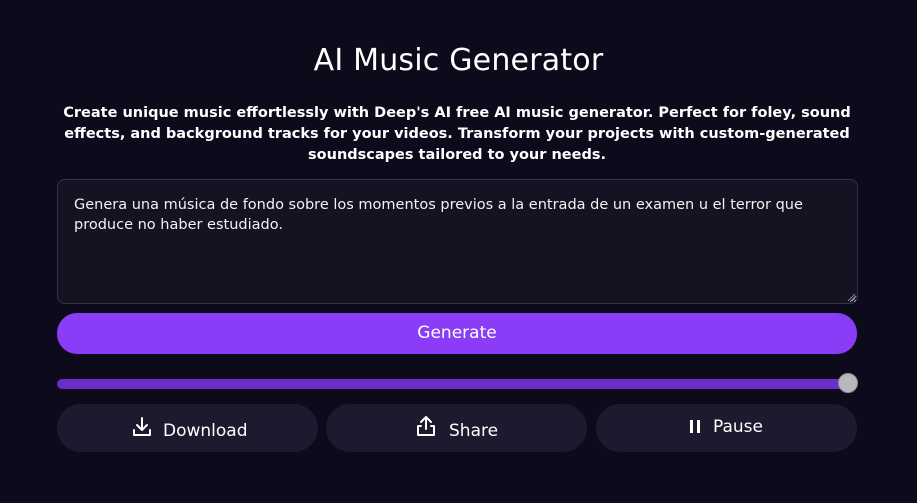 The width and height of the screenshot is (917, 503). I want to click on pause-button: Pause, so click(726, 428).